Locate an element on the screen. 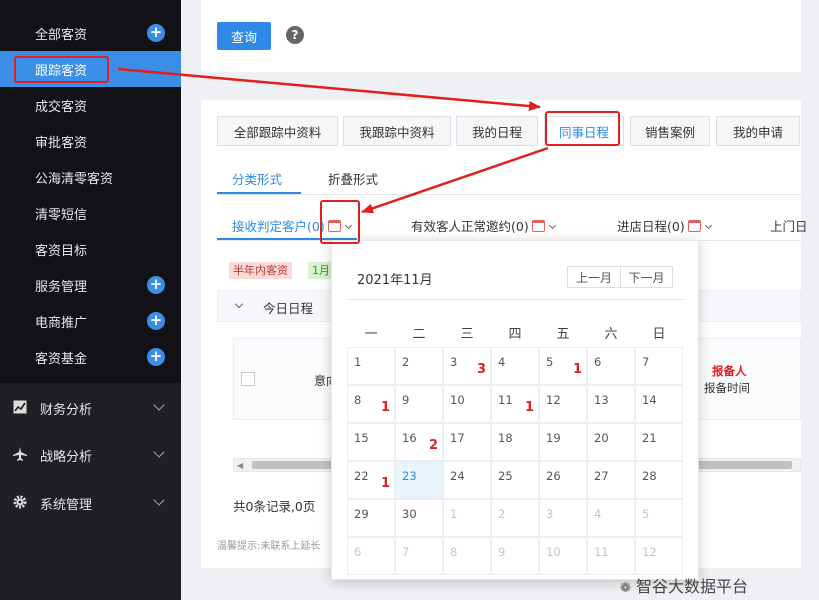  watermark-text: 智谷大数据平台 is located at coordinates (692, 586).